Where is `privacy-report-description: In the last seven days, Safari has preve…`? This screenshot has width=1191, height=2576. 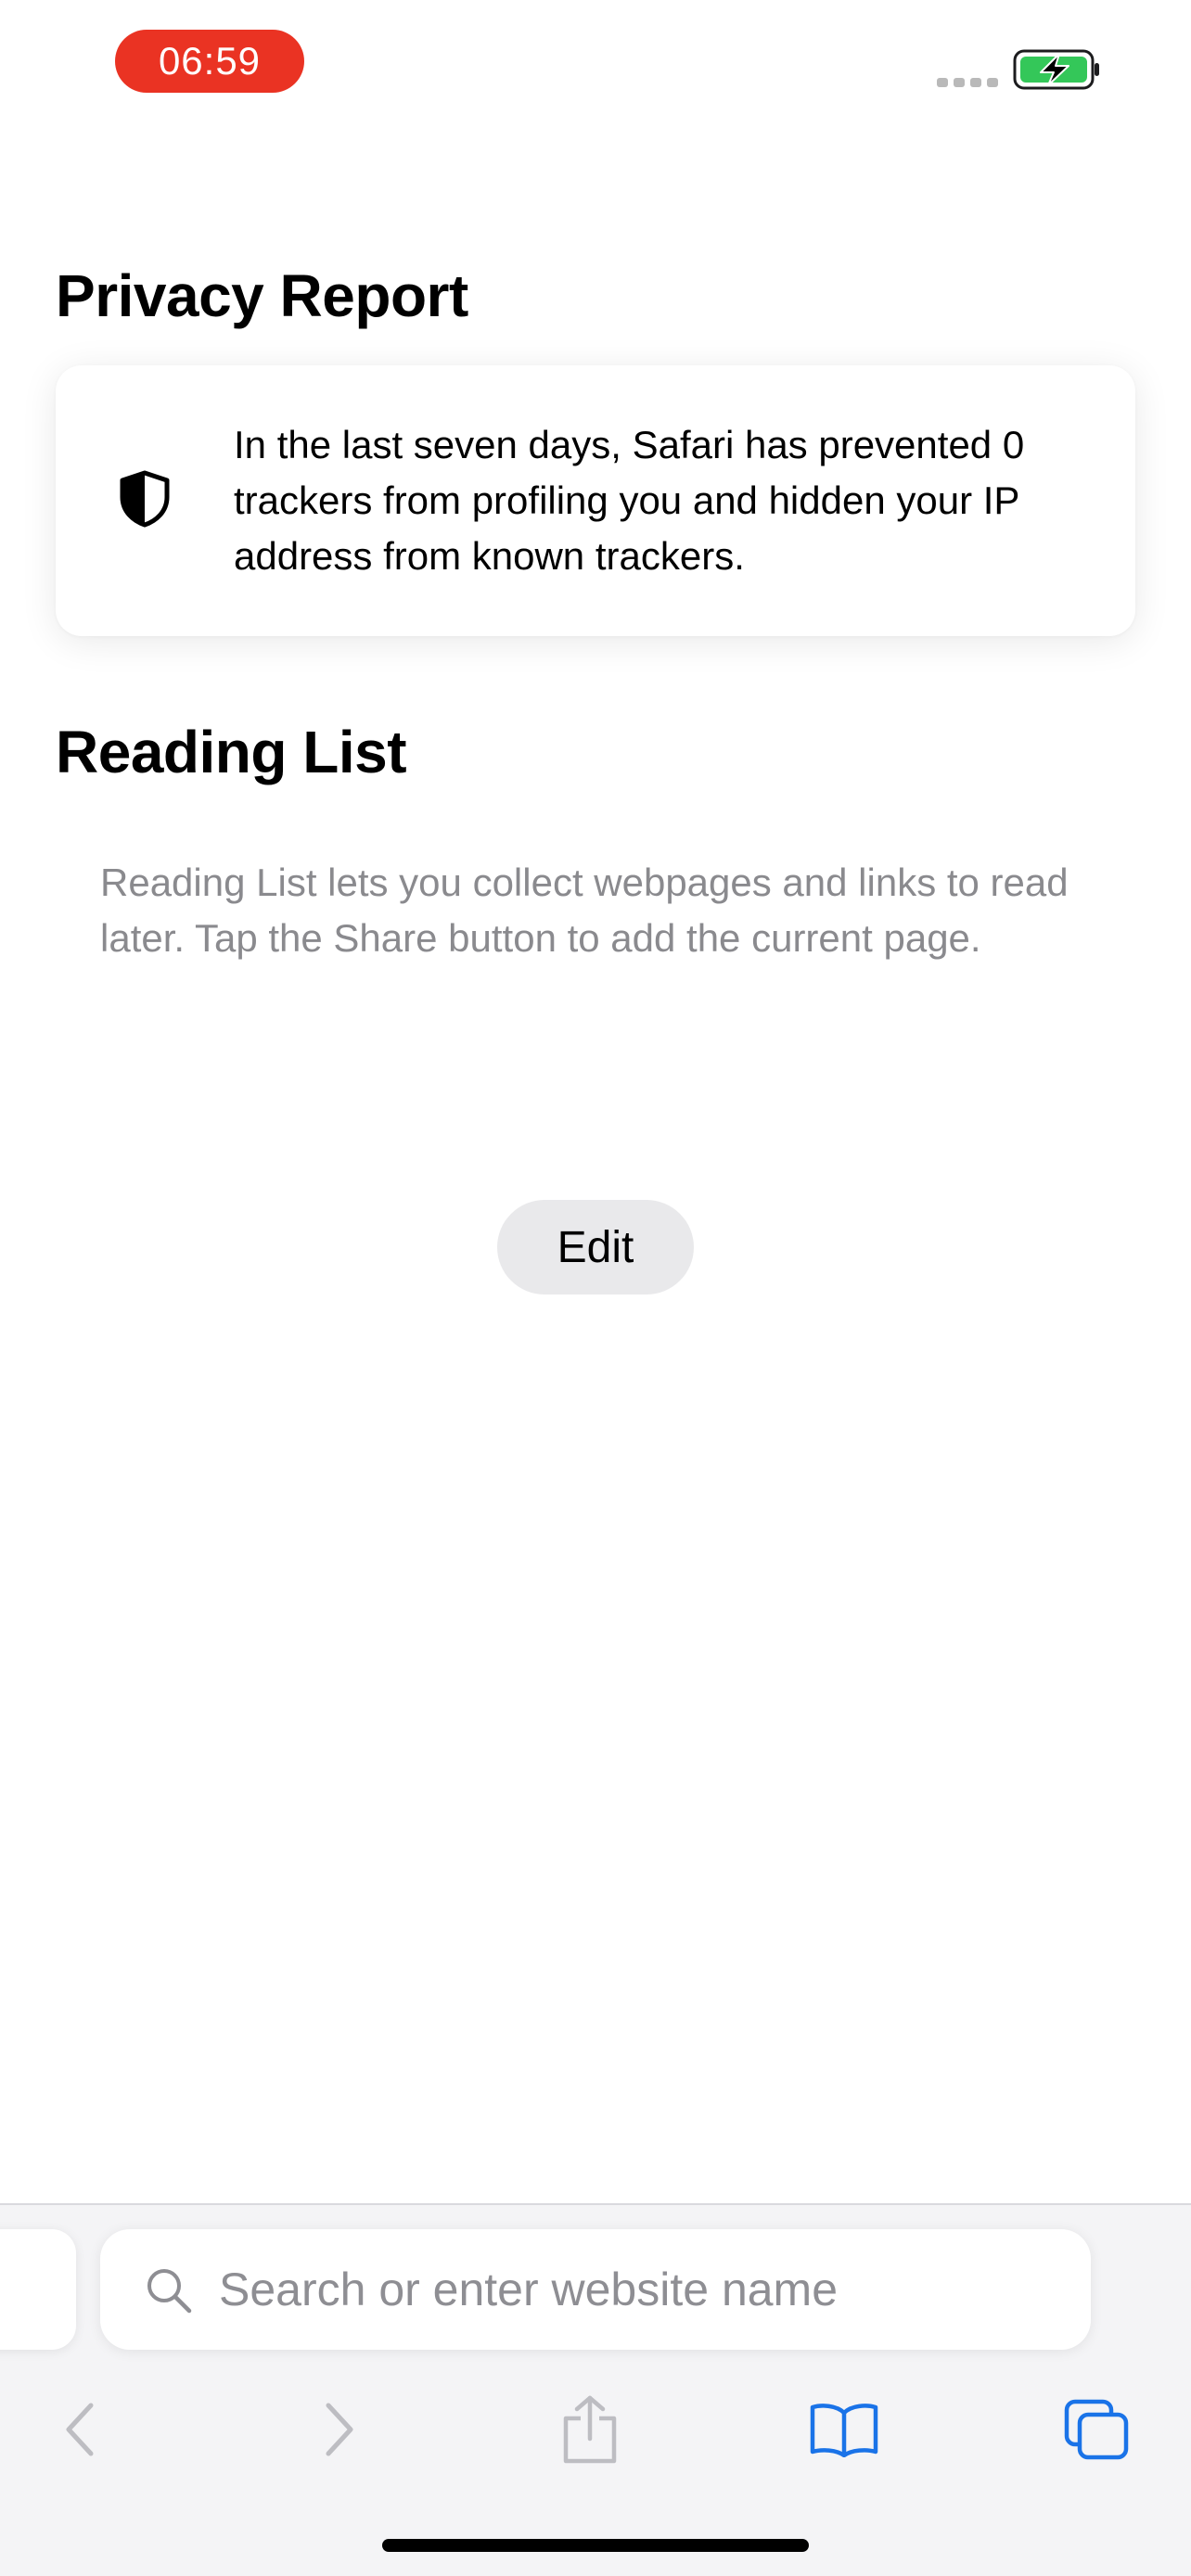
privacy-report-description: In the last seven days, Safari has preve… is located at coordinates (629, 501).